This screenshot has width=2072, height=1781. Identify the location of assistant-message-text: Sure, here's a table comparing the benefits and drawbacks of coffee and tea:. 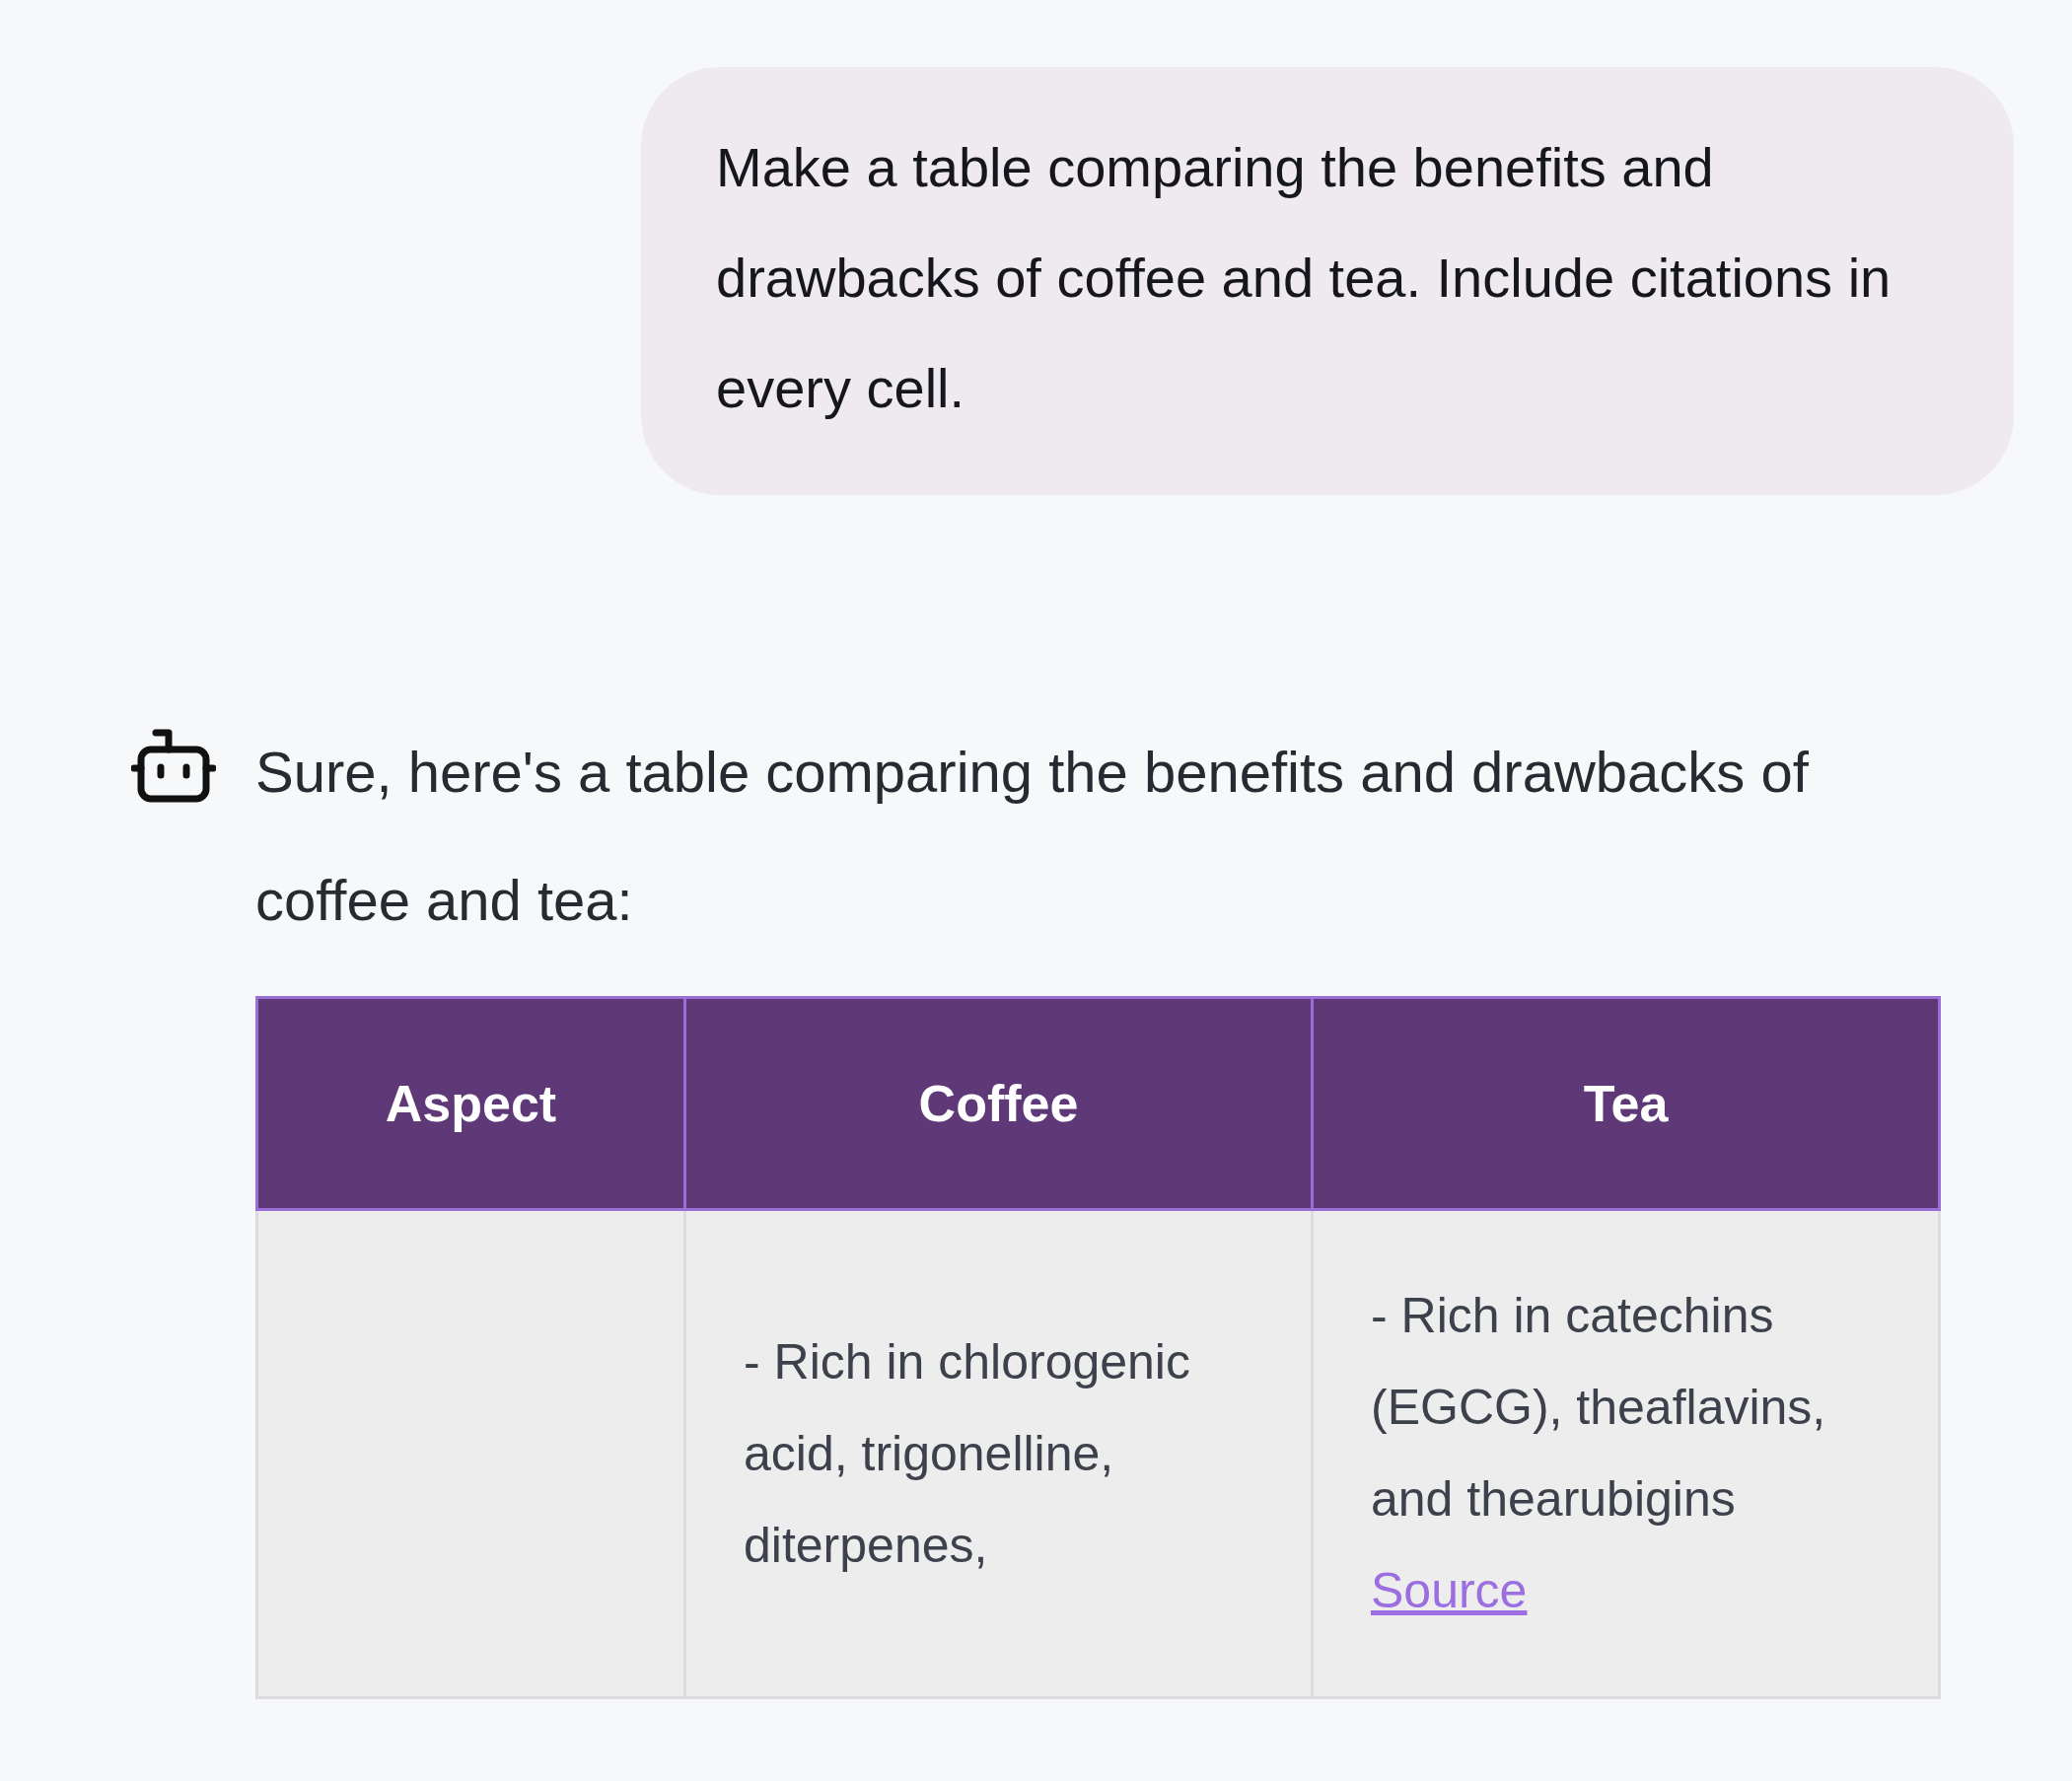
(1032, 836).